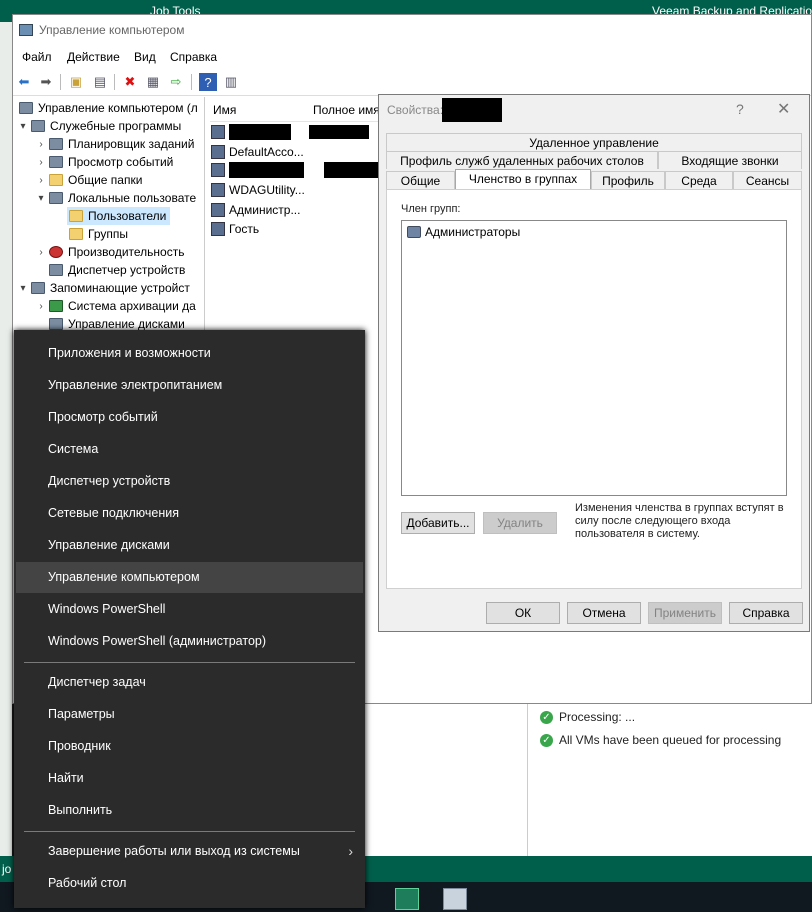 This screenshot has width=812, height=912. I want to click on tab-environment: Среда, so click(699, 180).